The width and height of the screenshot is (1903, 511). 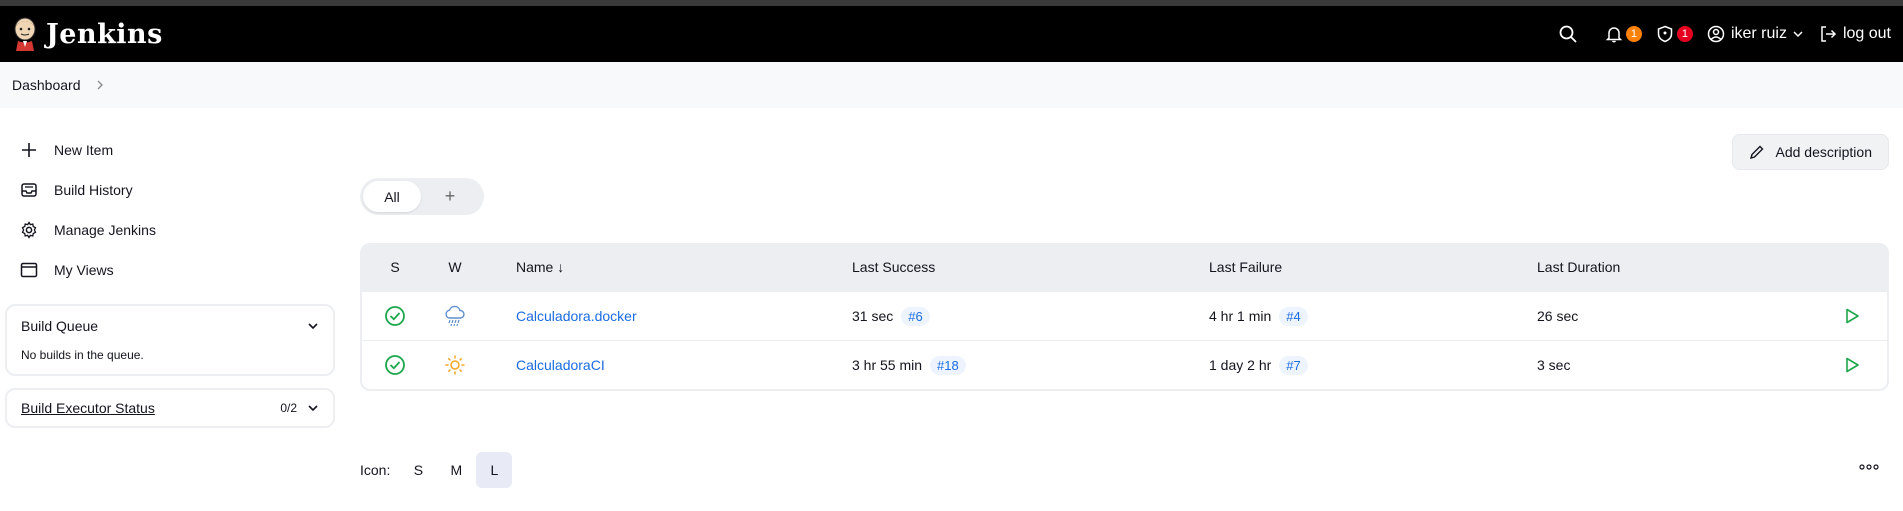 What do you see at coordinates (418, 470) in the screenshot?
I see `icon-size-s: S` at bounding box center [418, 470].